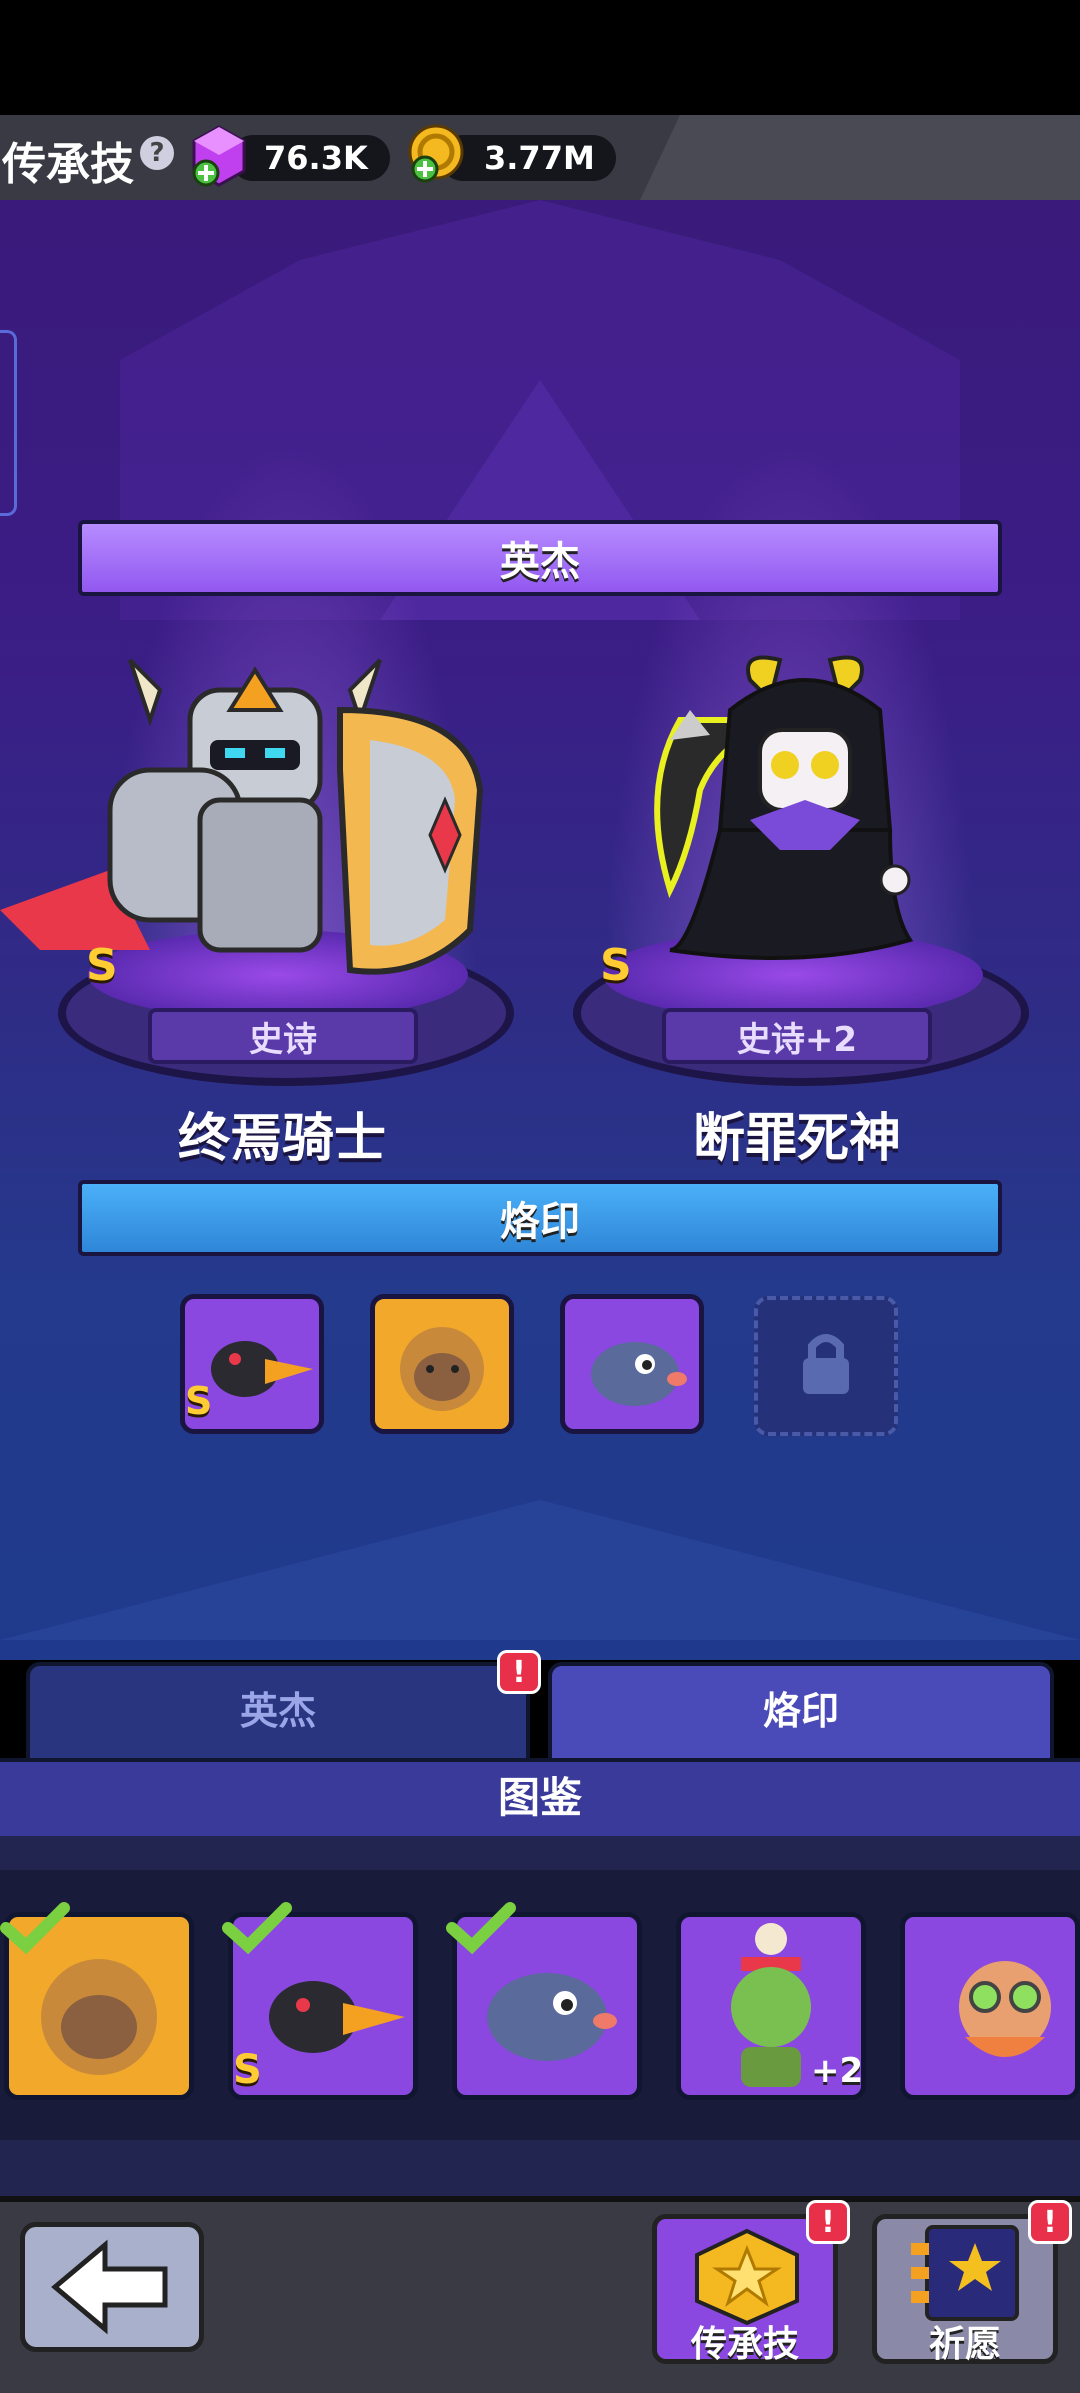 This screenshot has height=2393, width=1080. Describe the element at coordinates (540, 1218) in the screenshot. I see `brand-banner: 烙印` at that location.